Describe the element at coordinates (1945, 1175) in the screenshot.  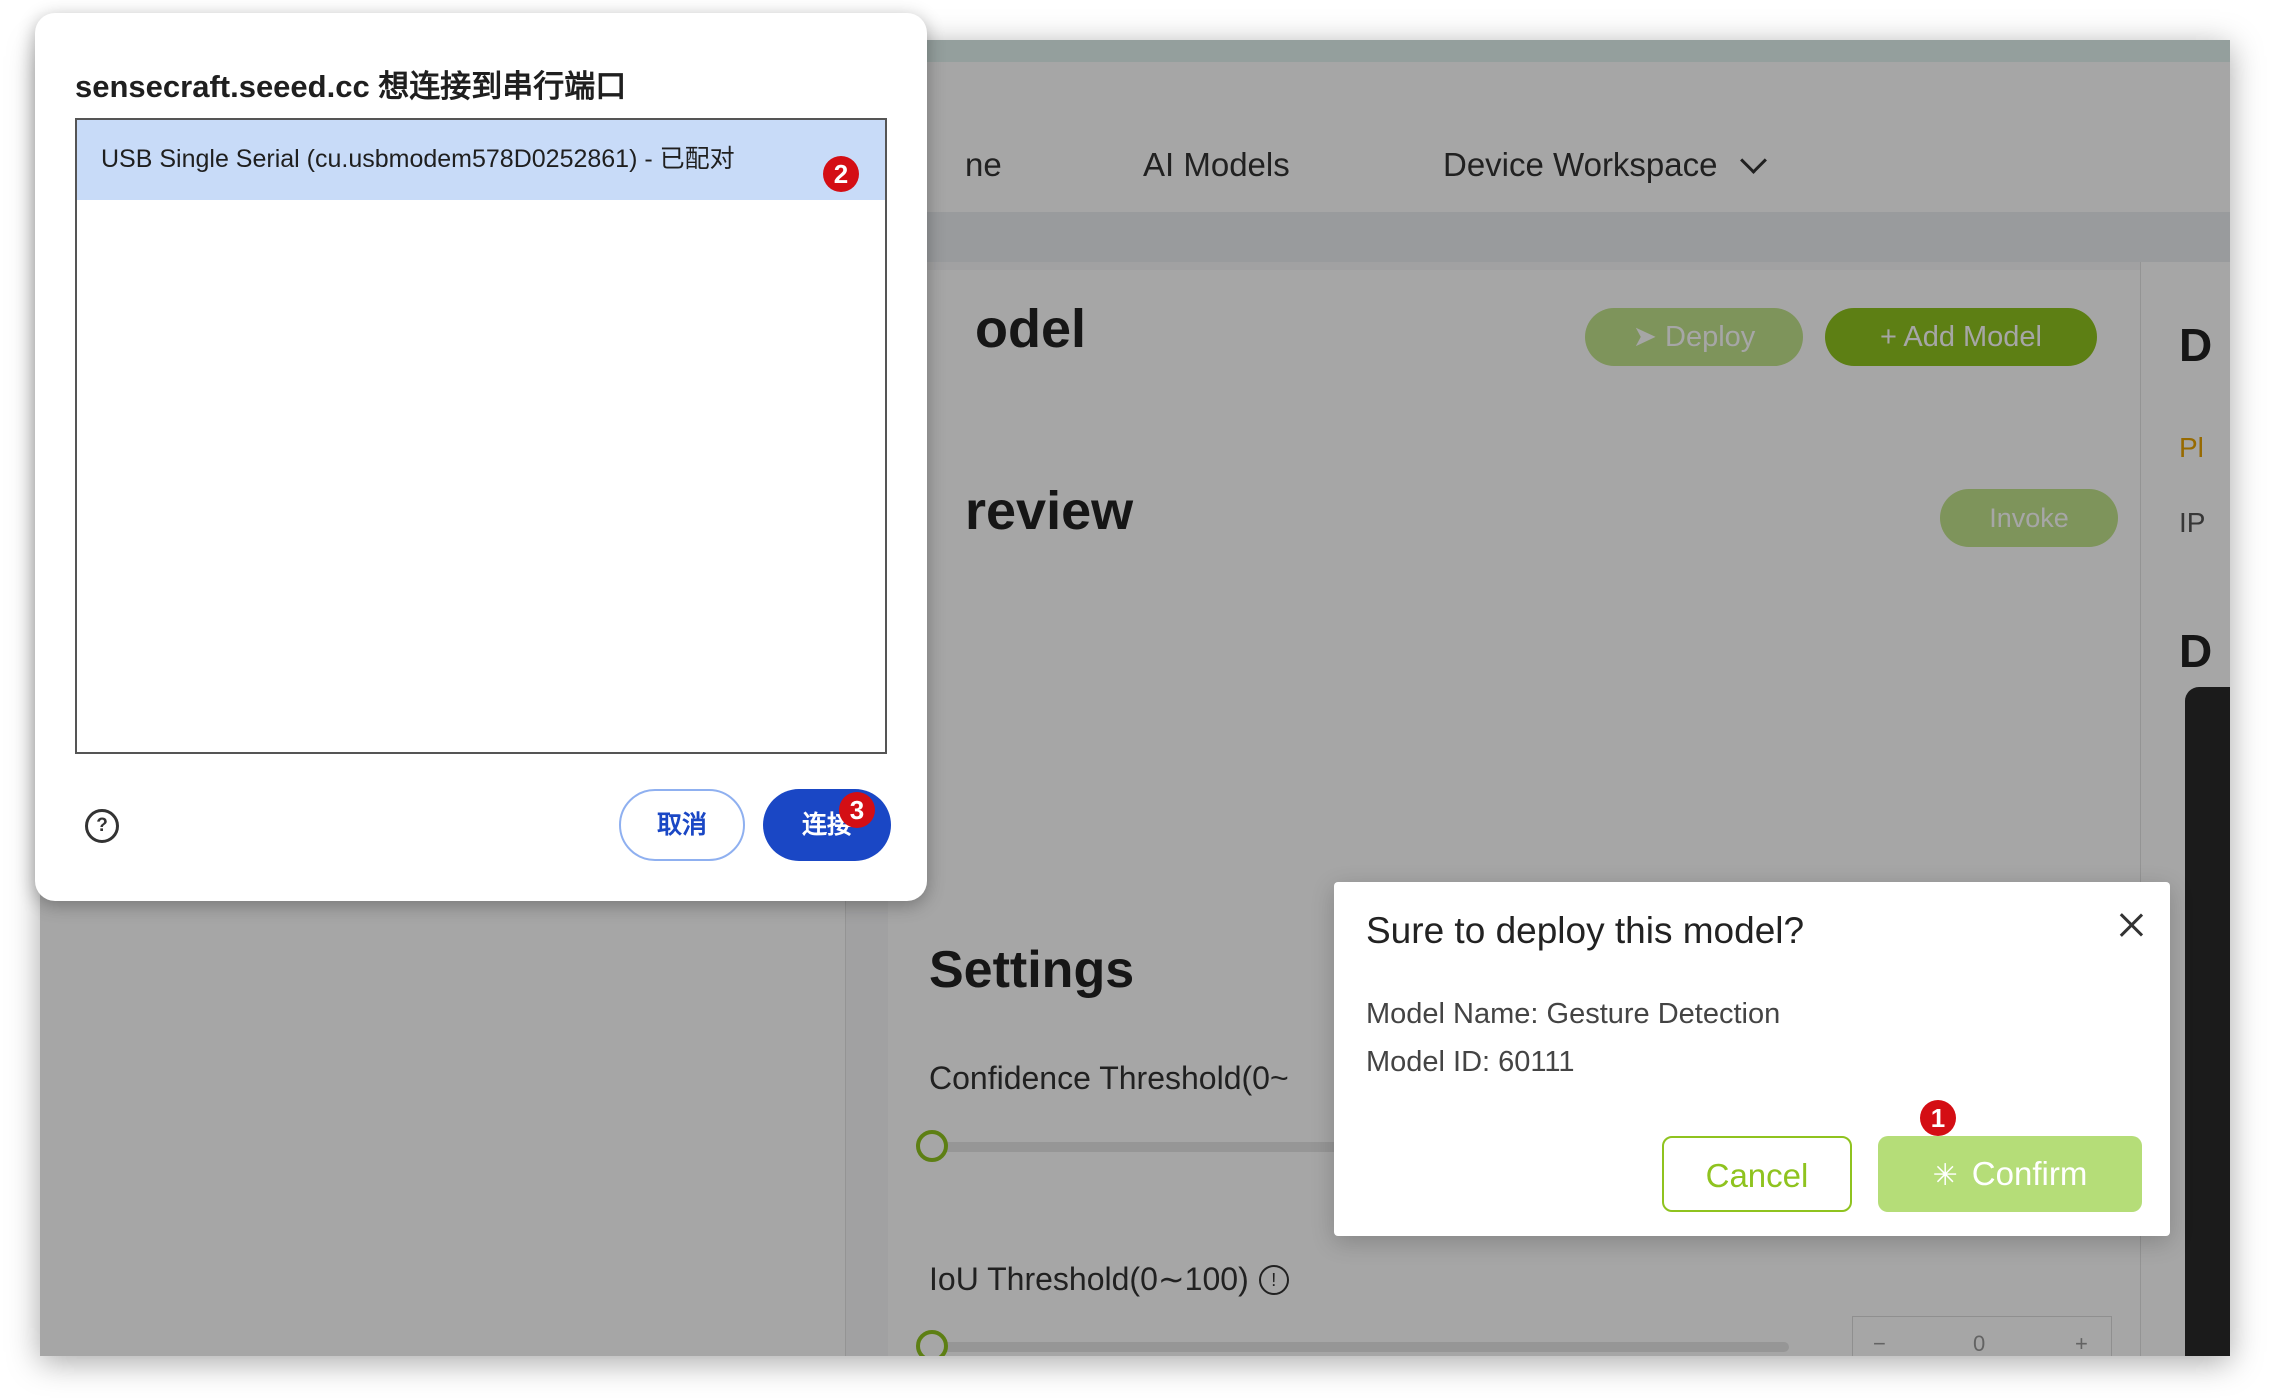
I see `loading-spinner-icon: ✳` at that location.